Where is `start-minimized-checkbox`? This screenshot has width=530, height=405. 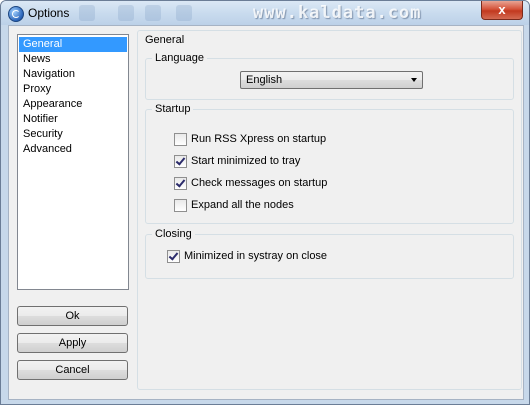 start-minimized-checkbox is located at coordinates (180, 161).